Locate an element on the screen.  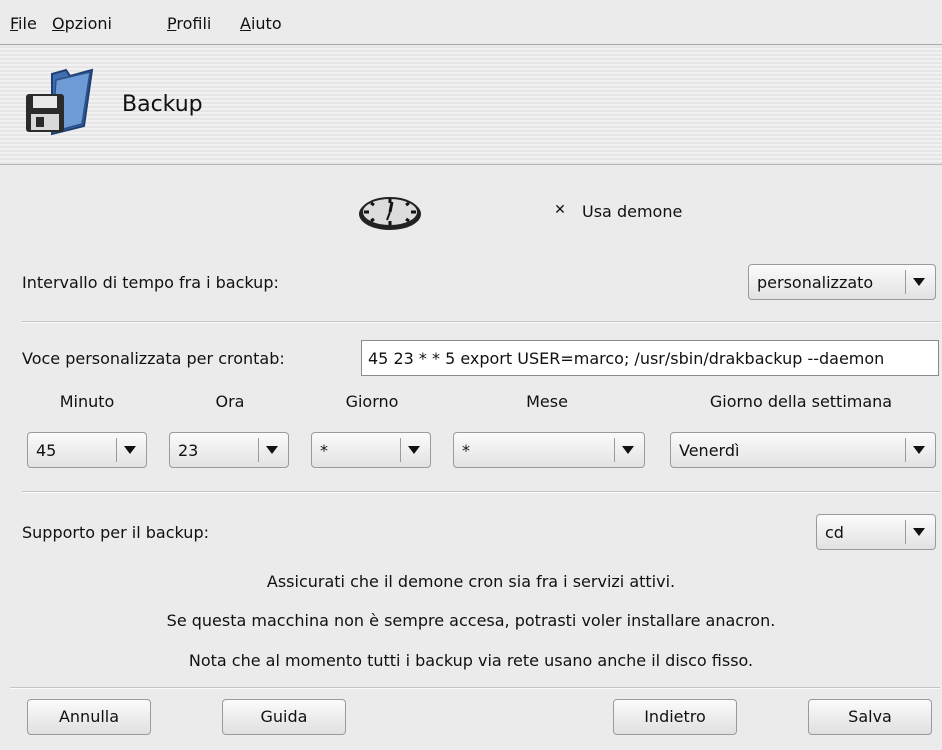
interval-select: personalizzato is located at coordinates (842, 282).